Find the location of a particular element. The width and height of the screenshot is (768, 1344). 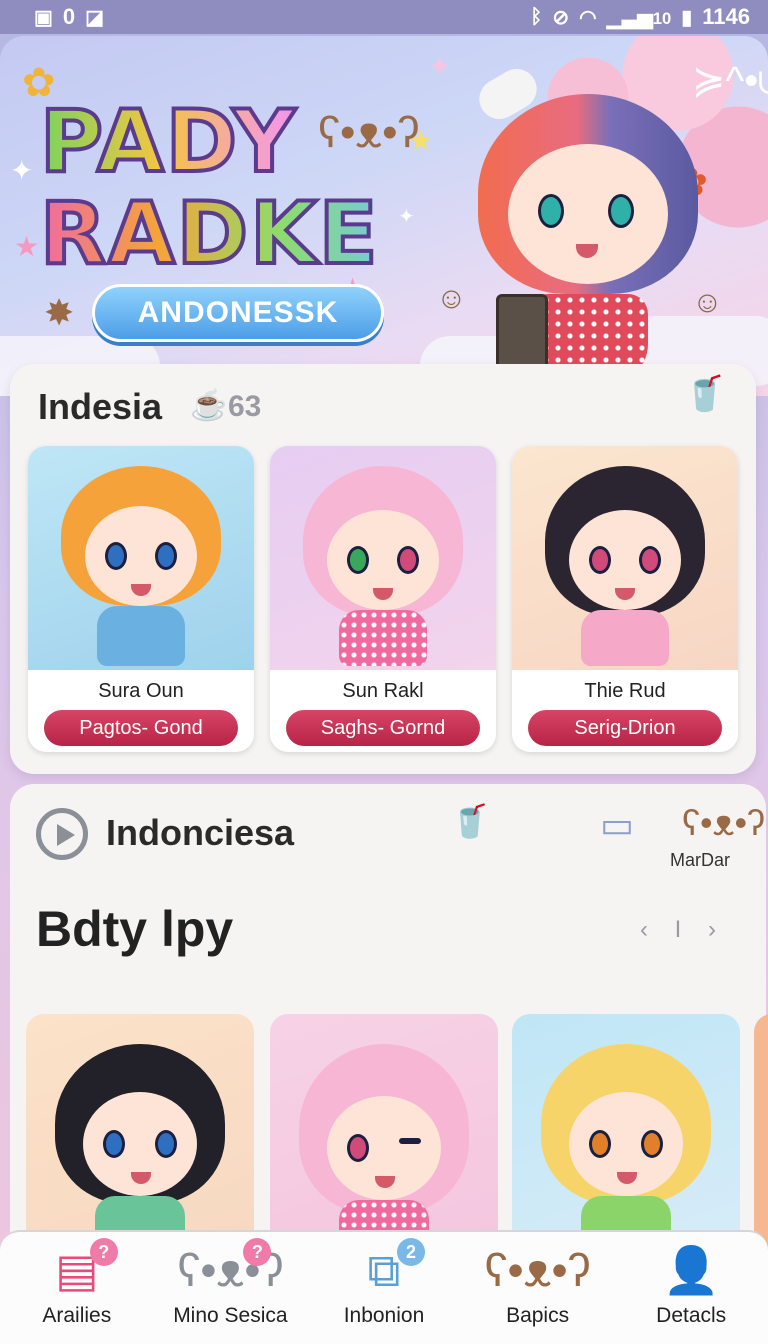

bag-icon: ▭ is located at coordinates (617, 825).